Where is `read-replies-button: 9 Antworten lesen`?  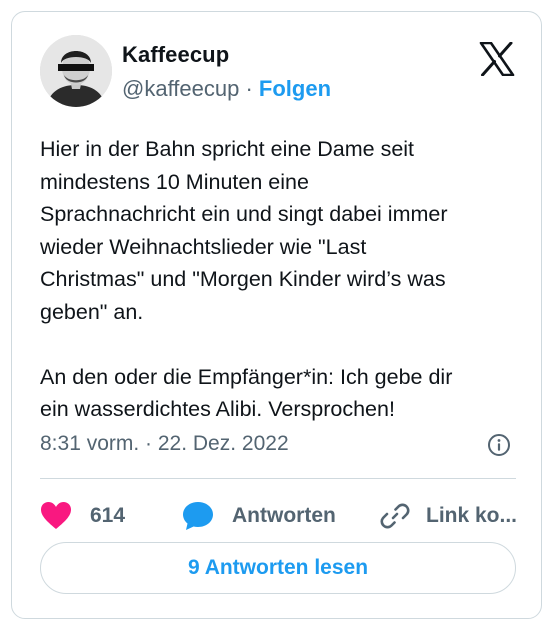
read-replies-button: 9 Antworten lesen is located at coordinates (278, 568).